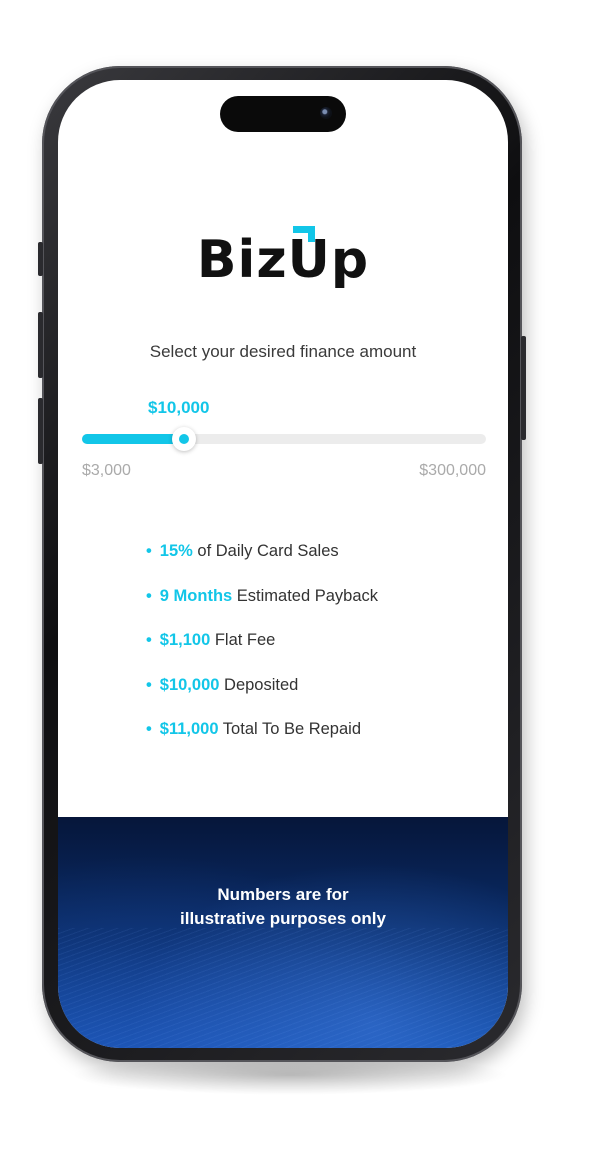 The width and height of the screenshot is (596, 1158). I want to click on detail-item: • $11,000 Total To Be Repaid, so click(262, 742).